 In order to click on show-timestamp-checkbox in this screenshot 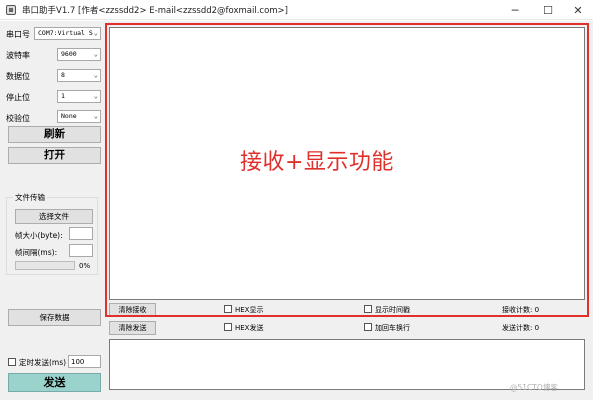, I will do `click(368, 309)`.